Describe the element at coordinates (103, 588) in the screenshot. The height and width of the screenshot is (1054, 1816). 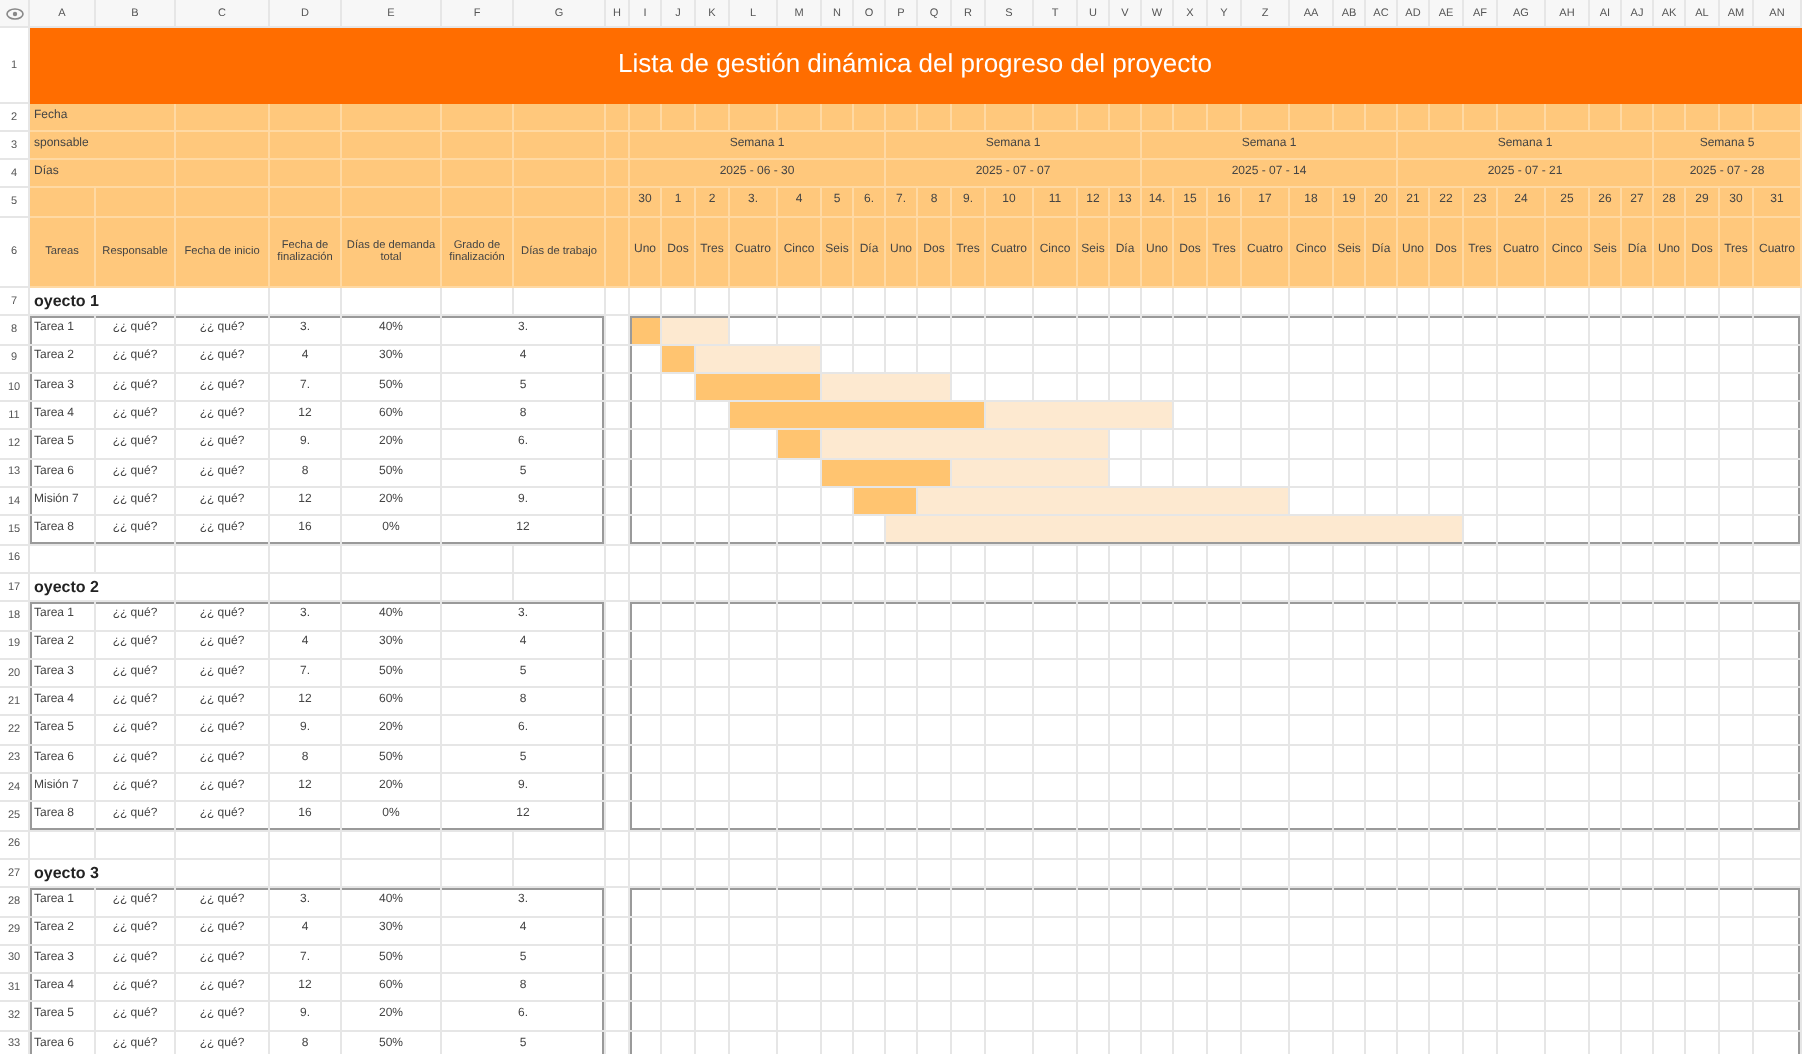
I see `project-title: oyecto 2` at that location.